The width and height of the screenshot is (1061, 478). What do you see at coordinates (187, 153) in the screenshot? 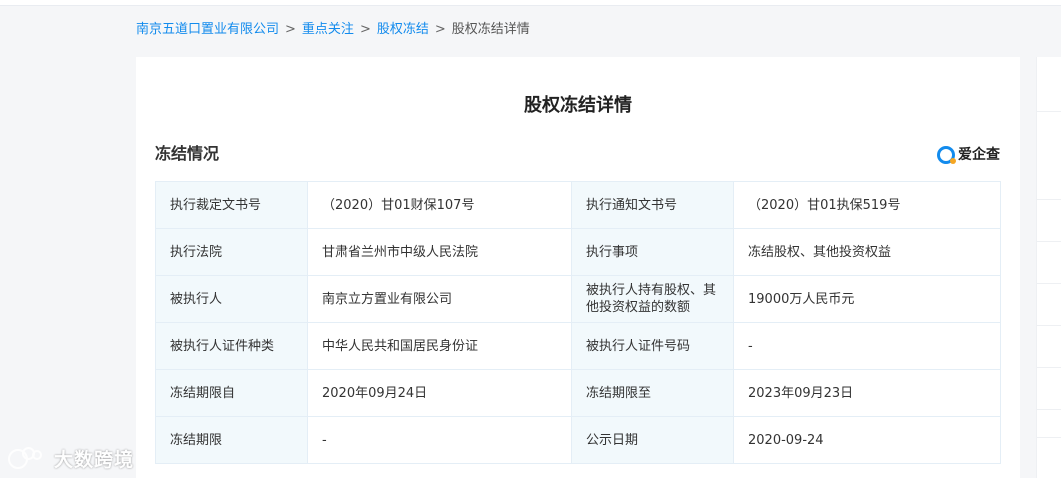
I see `section-title: 冻结情况` at bounding box center [187, 153].